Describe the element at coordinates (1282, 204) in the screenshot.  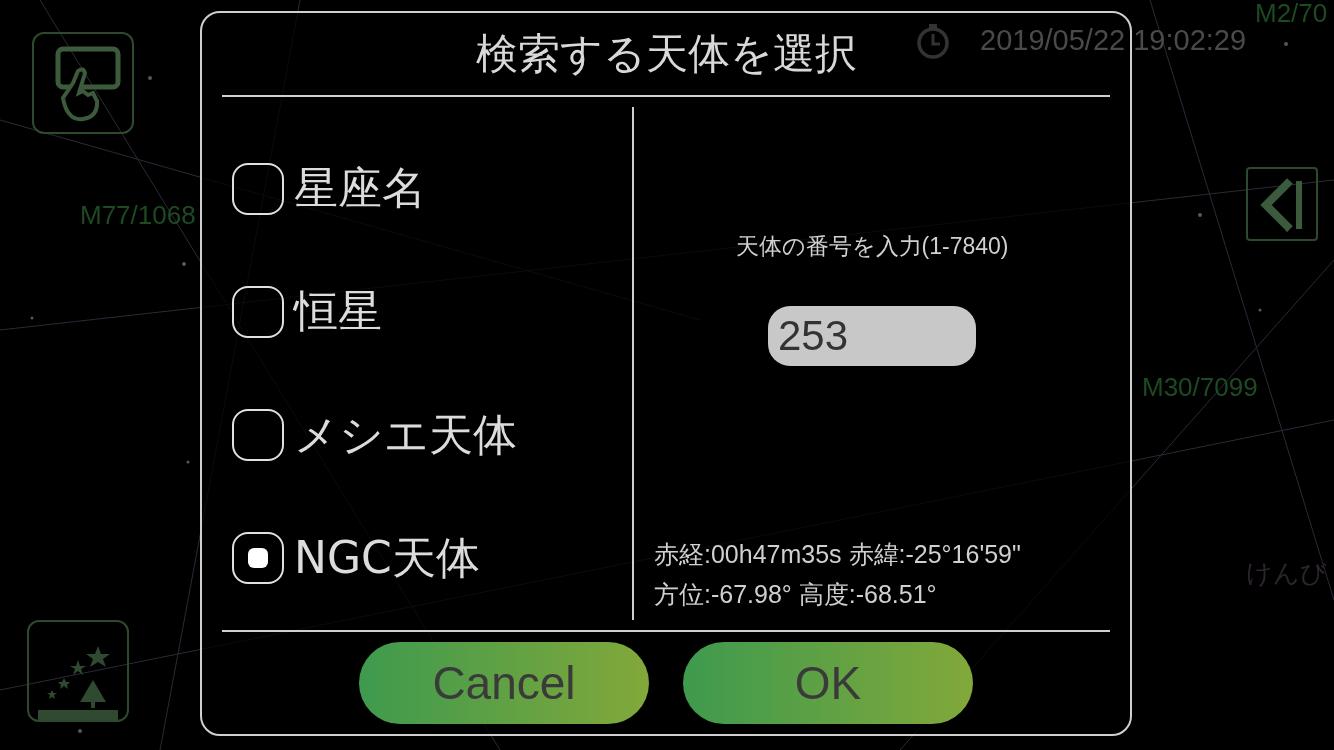
I see `panel-toggle-button` at that location.